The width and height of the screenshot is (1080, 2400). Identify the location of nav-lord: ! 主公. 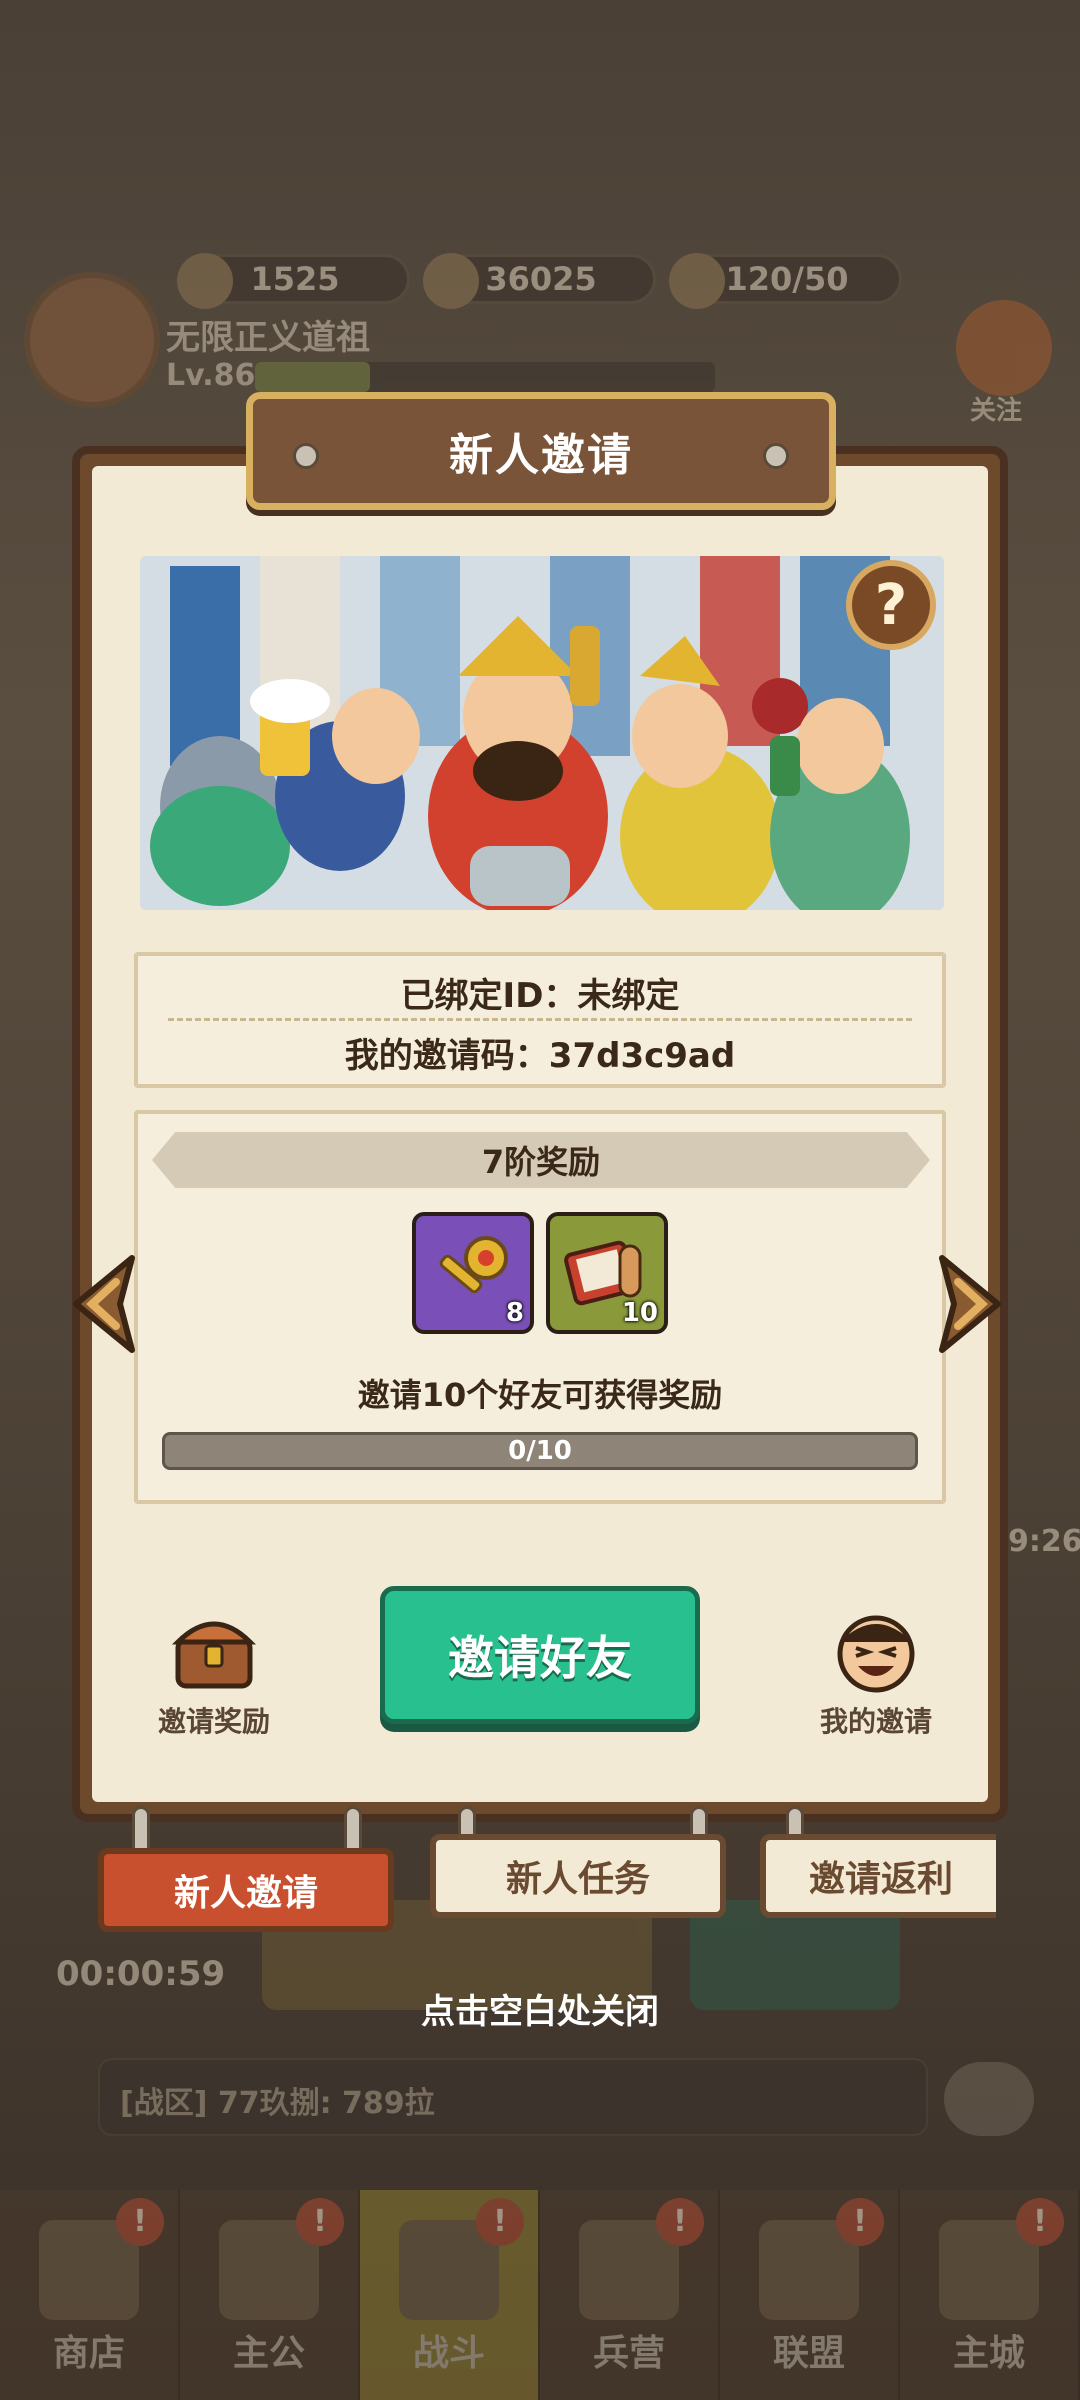
(270, 2295).